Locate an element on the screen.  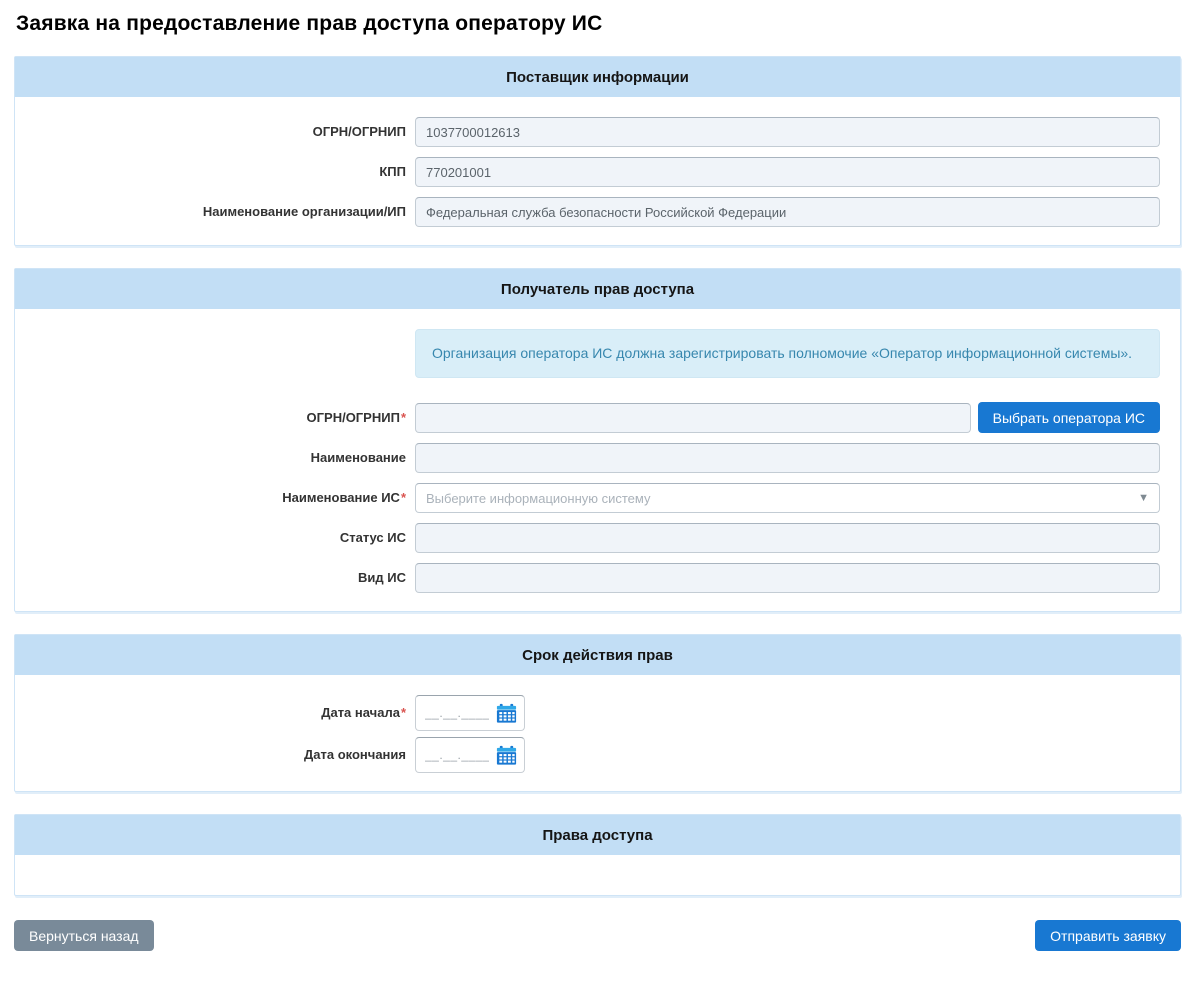
is-status-label: Статус ИС is located at coordinates (372, 538).